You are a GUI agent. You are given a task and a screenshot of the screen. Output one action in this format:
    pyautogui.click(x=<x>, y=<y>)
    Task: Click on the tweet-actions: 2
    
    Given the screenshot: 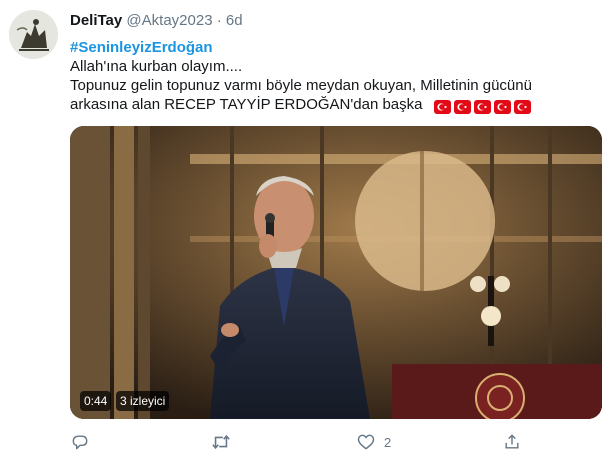 What is the action you would take?
    pyautogui.click(x=330, y=442)
    